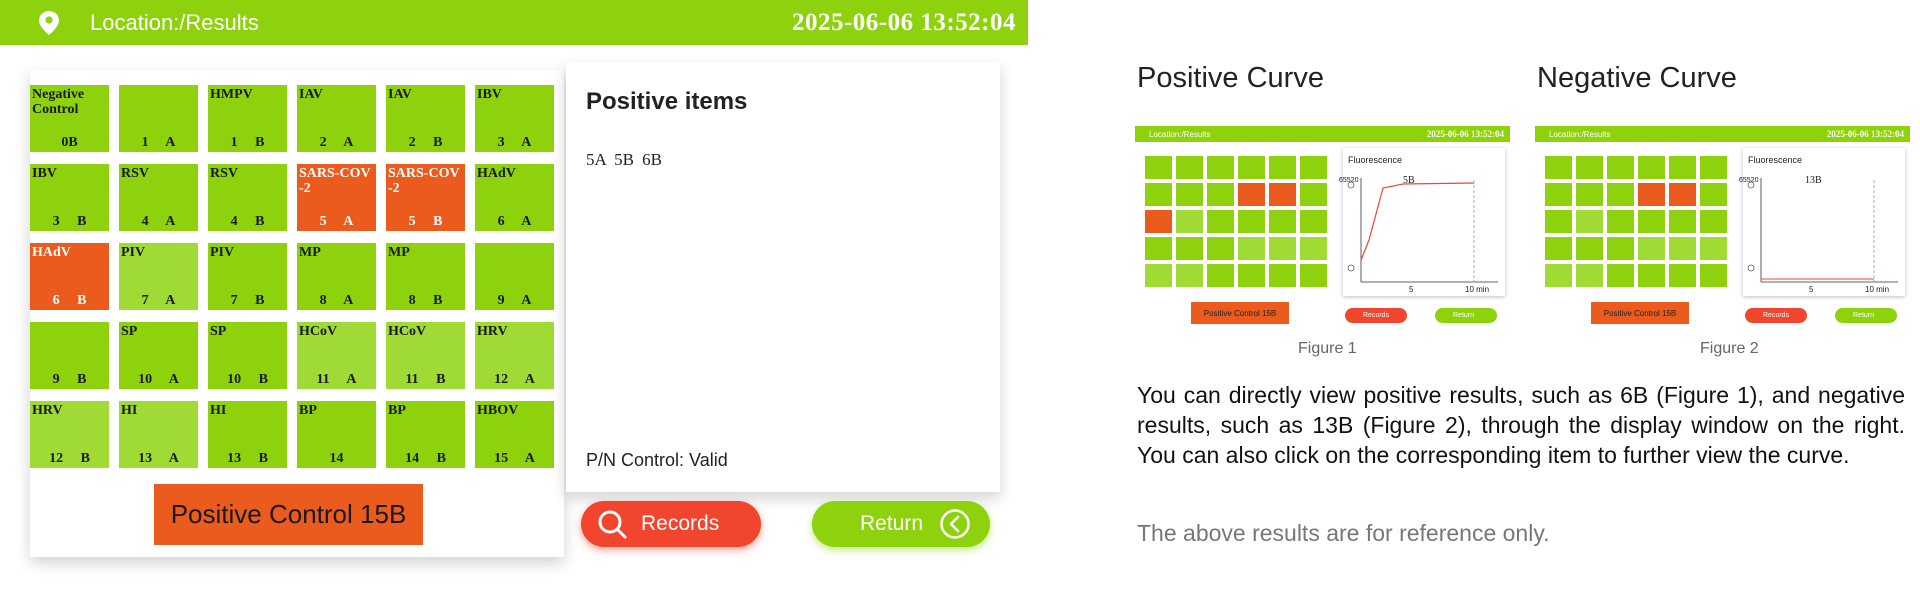  Describe the element at coordinates (397, 410) in the screenshot. I see `well-name: BP` at that location.